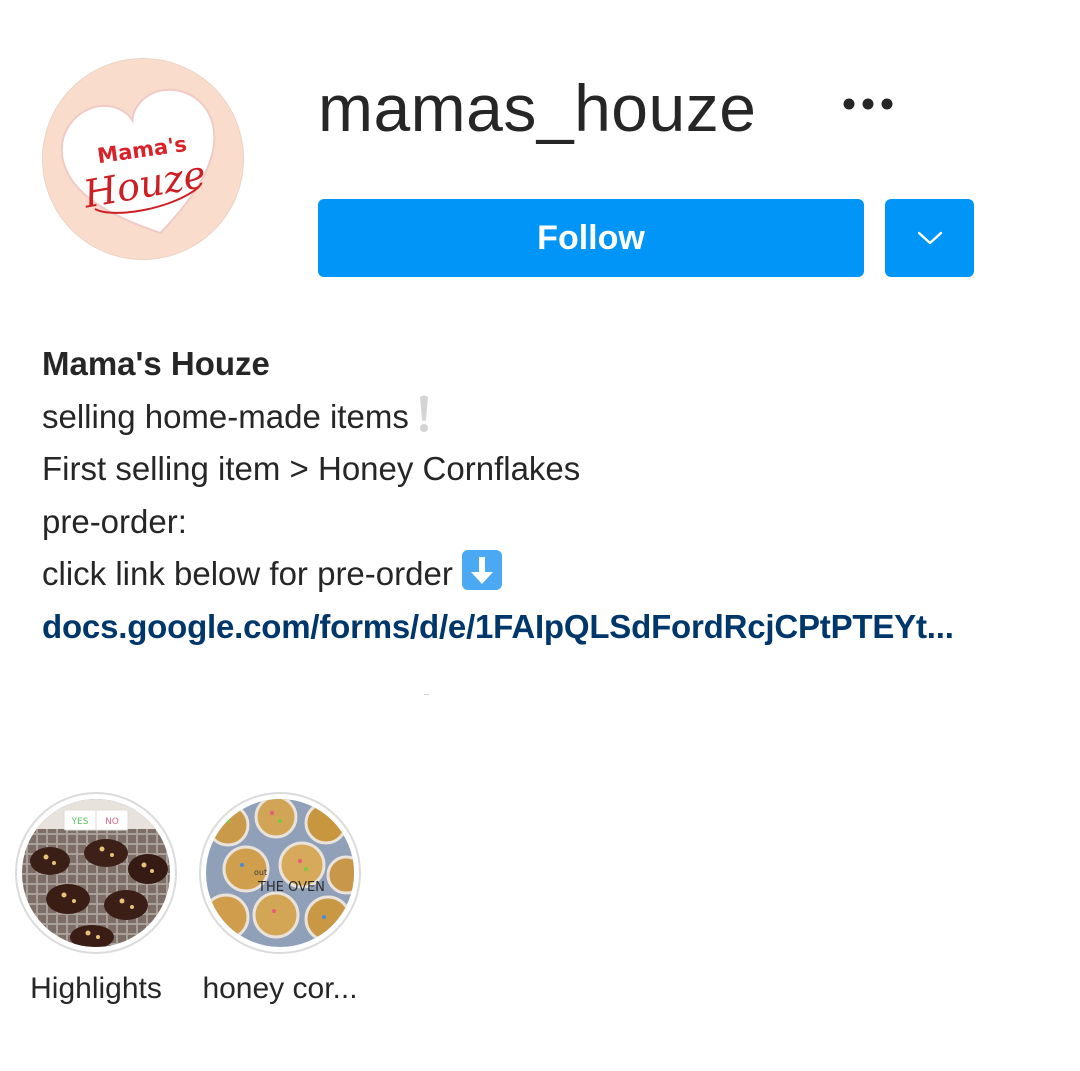 The height and width of the screenshot is (1071, 1080). What do you see at coordinates (260, 872) in the screenshot?
I see `cover-text-small: out` at bounding box center [260, 872].